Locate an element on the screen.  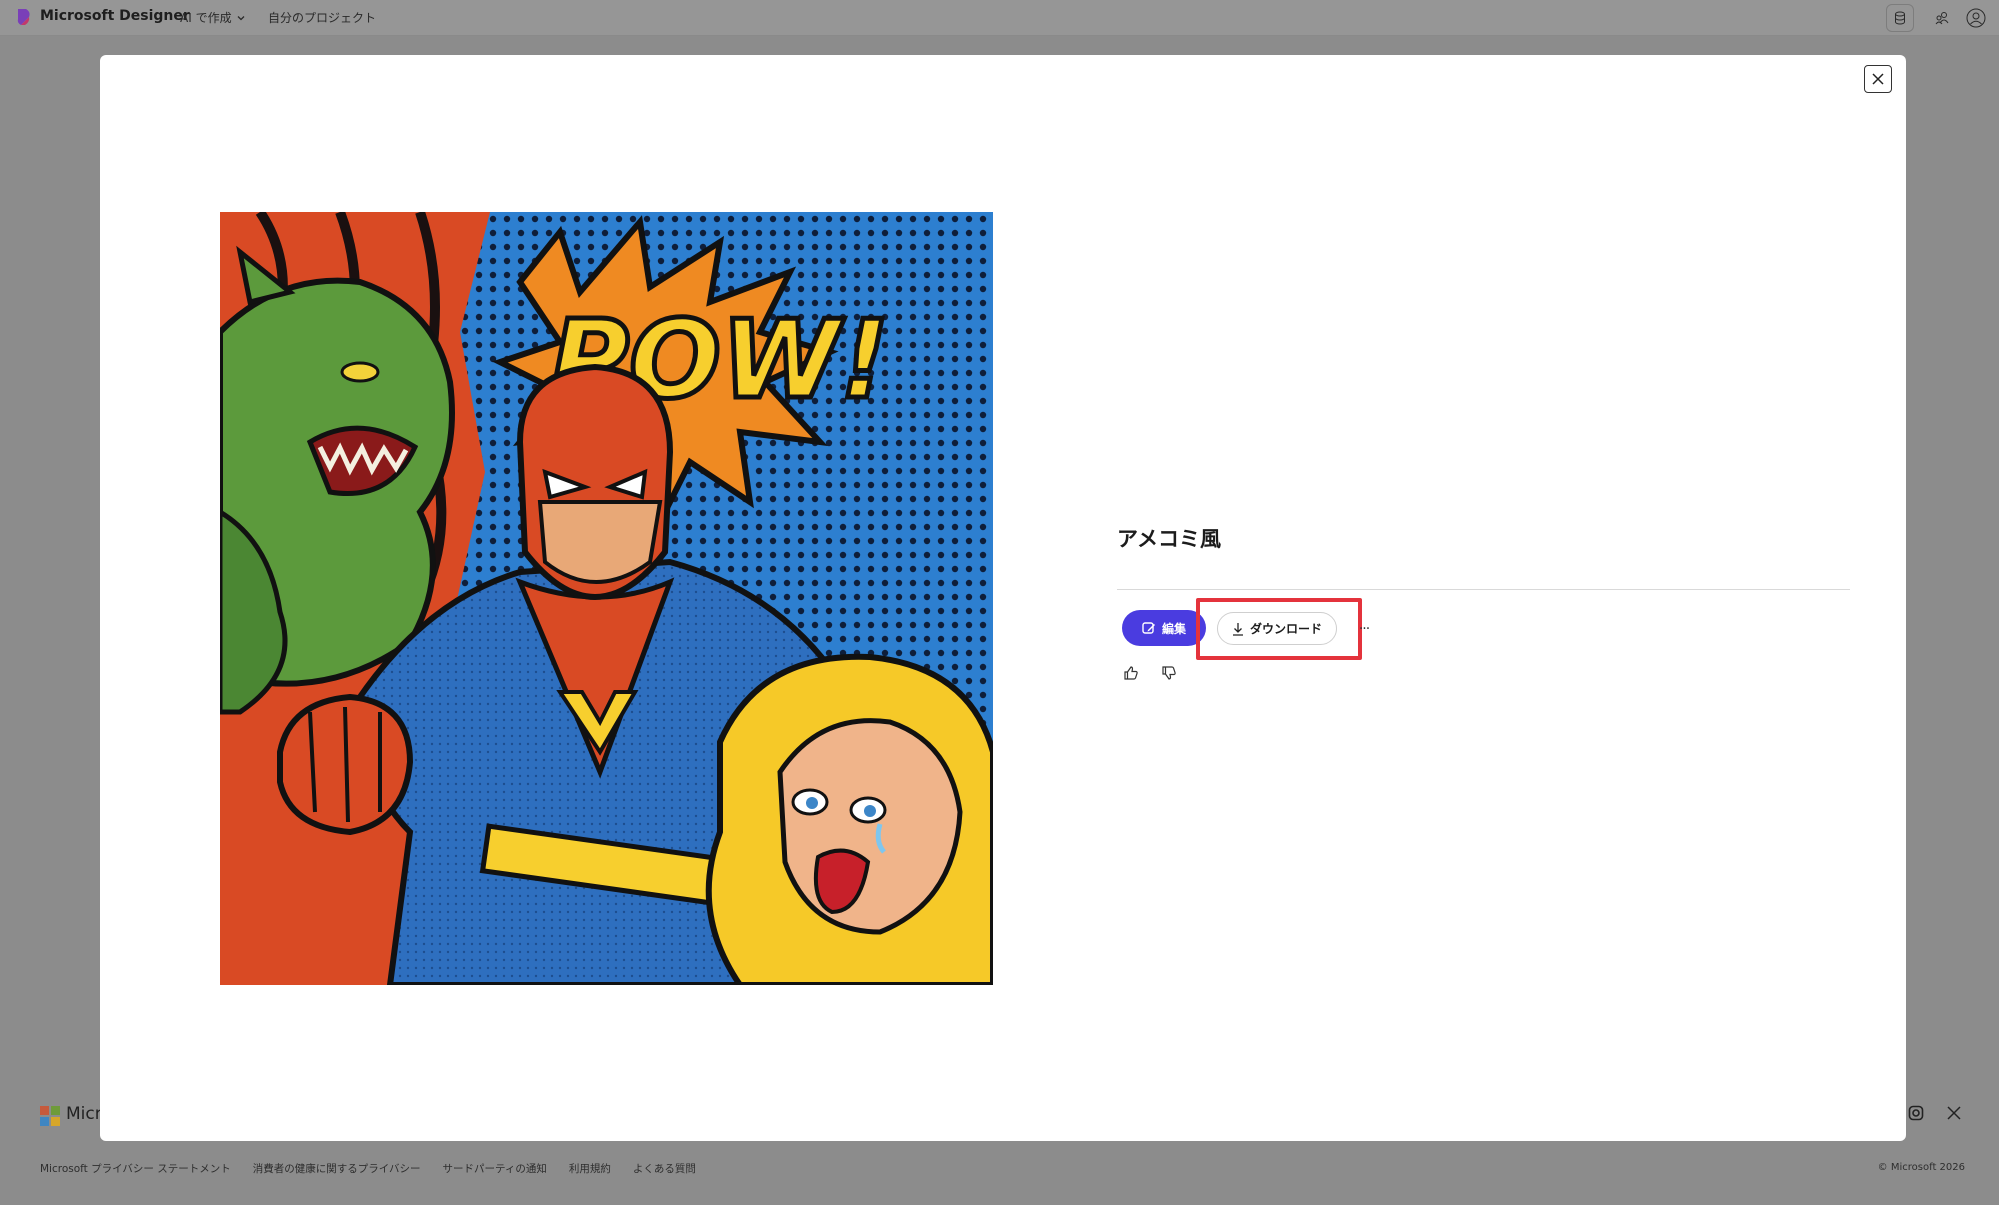
coins-icon is located at coordinates (1900, 18).